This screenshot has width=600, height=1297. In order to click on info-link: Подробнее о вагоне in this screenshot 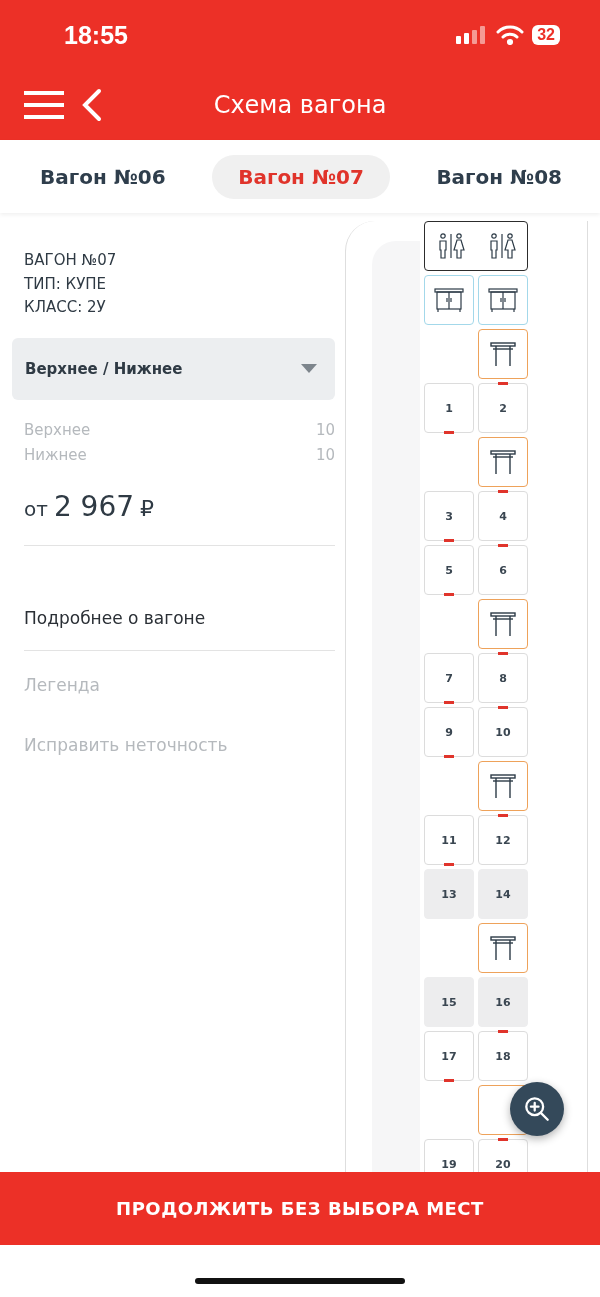, I will do `click(173, 617)`.